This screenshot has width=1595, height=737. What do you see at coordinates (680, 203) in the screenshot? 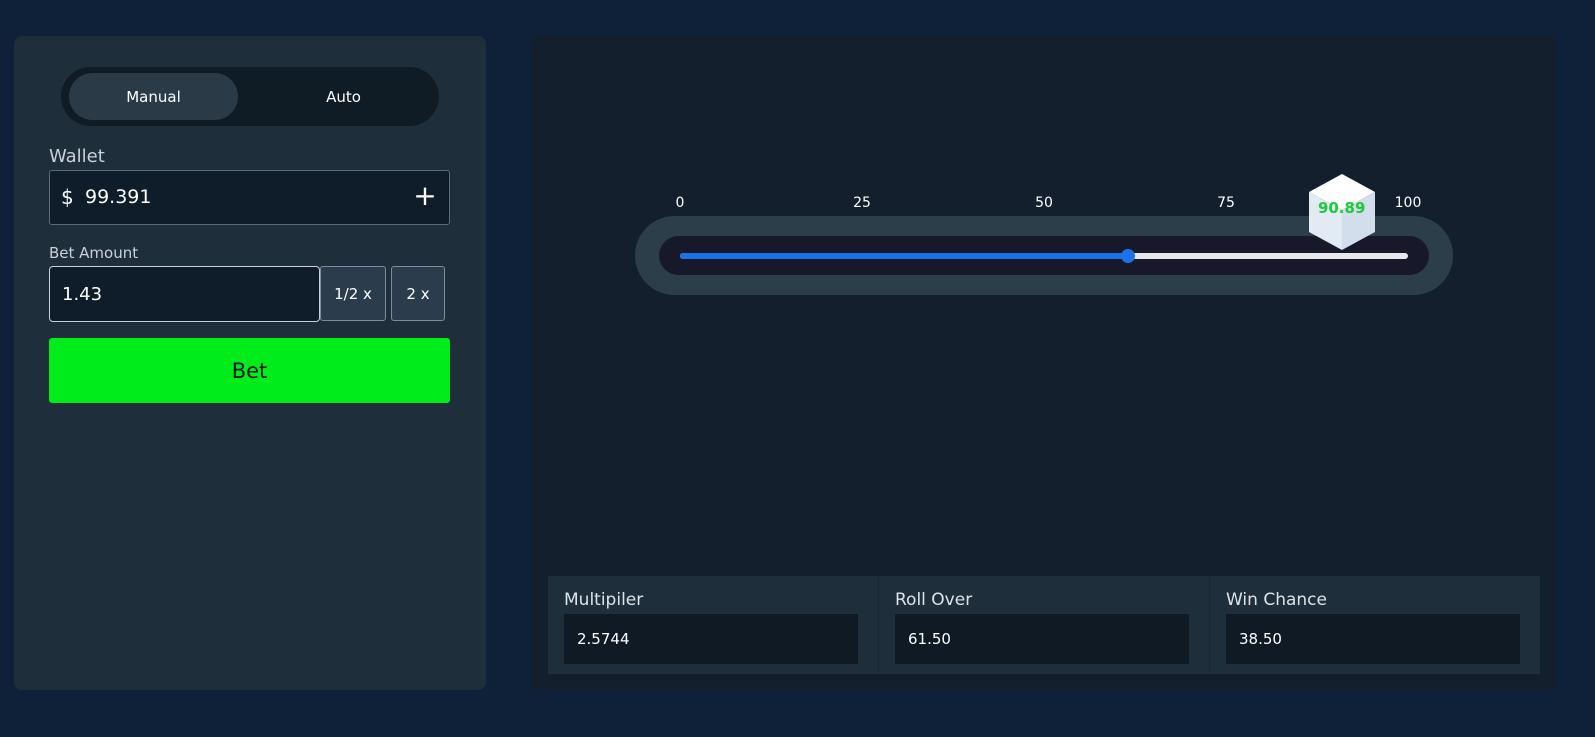
I see `slider-tick-label: 0` at bounding box center [680, 203].